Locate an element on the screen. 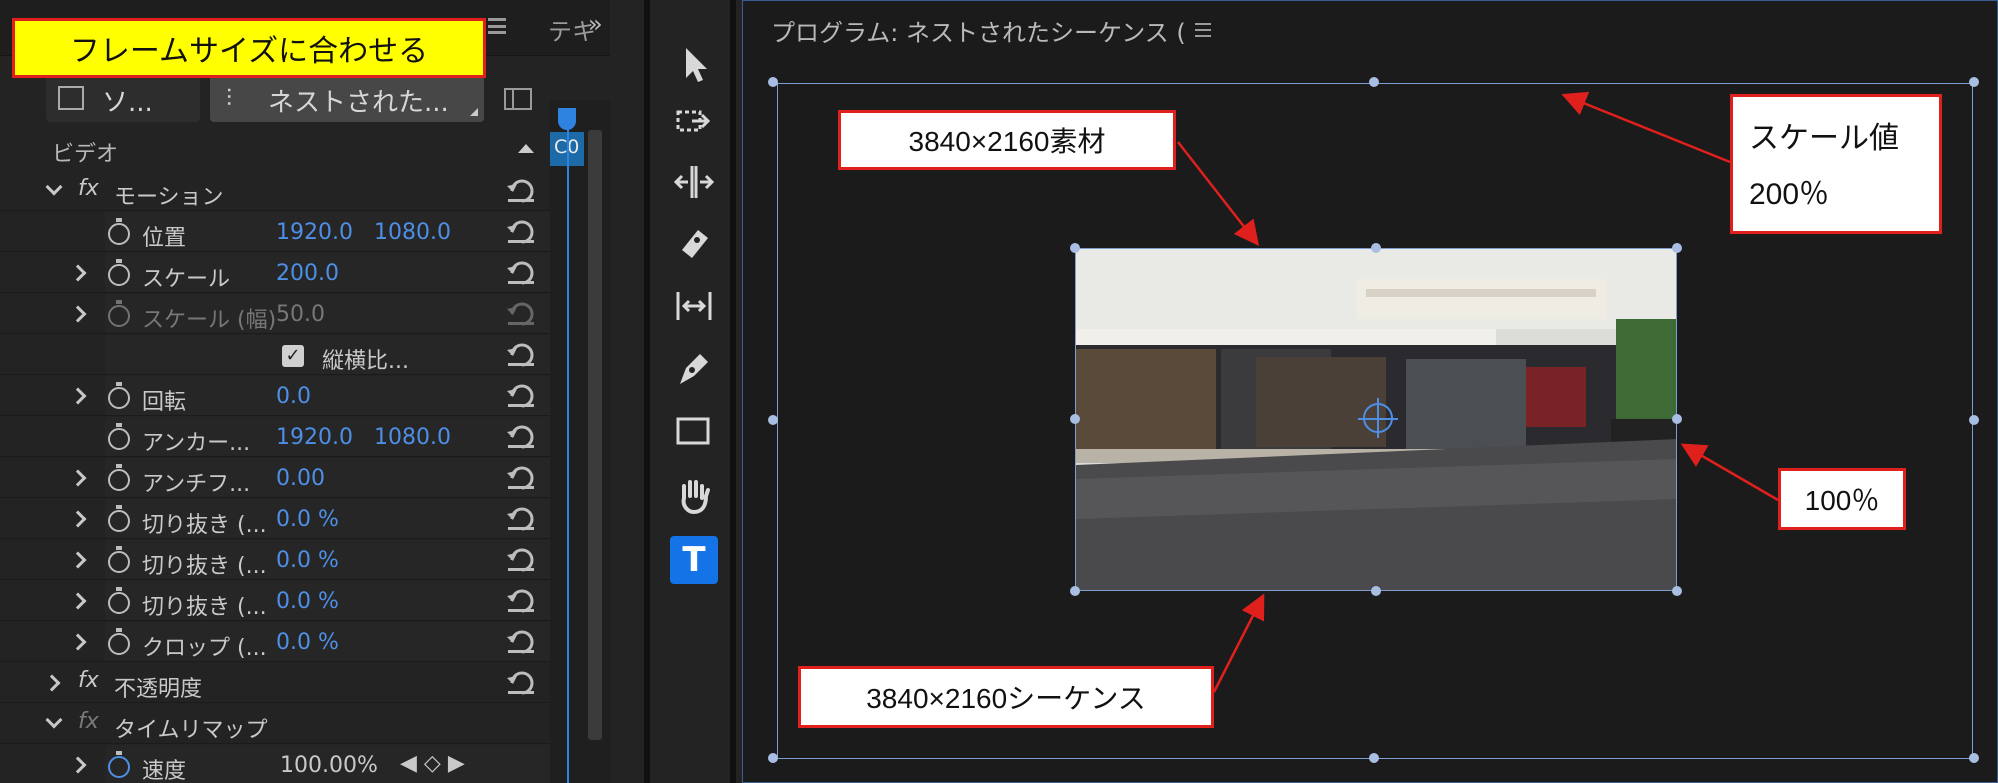  arrow-sequence is located at coordinates (1238, 643).